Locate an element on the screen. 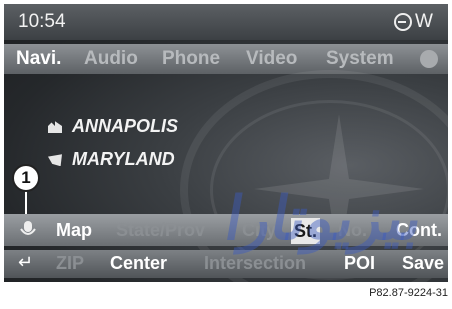 Image resolution: width=452 pixels, height=309 pixels. softkey-state-prov: State/Prov is located at coordinates (160, 230).